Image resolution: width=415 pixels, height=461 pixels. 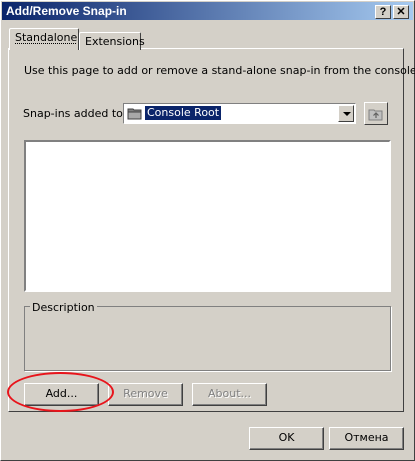 I want to click on folder-icon, so click(x=134, y=114).